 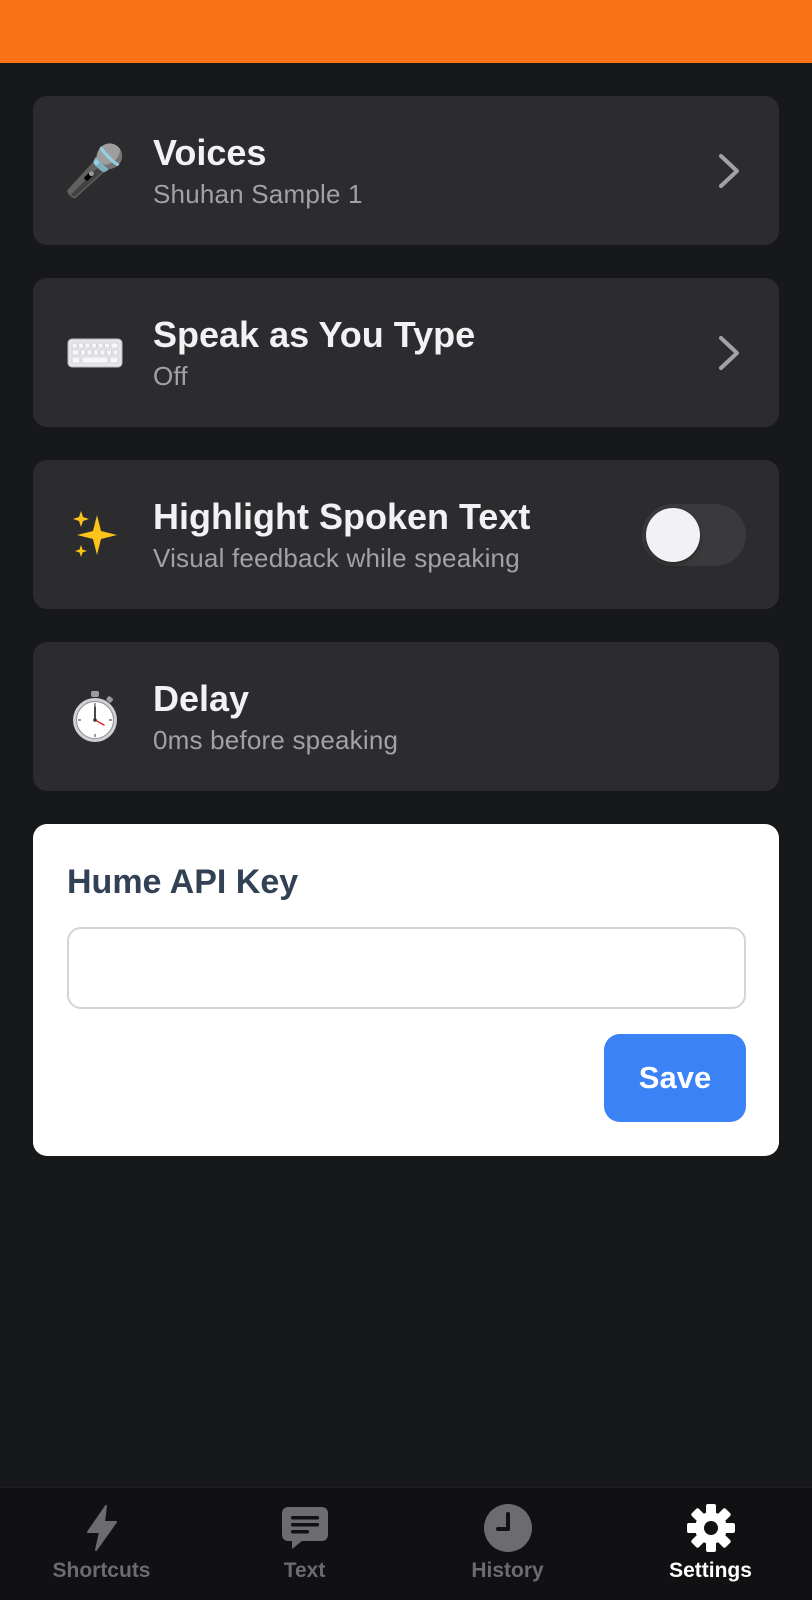 What do you see at coordinates (95, 535) in the screenshot?
I see `sparkles-icon` at bounding box center [95, 535].